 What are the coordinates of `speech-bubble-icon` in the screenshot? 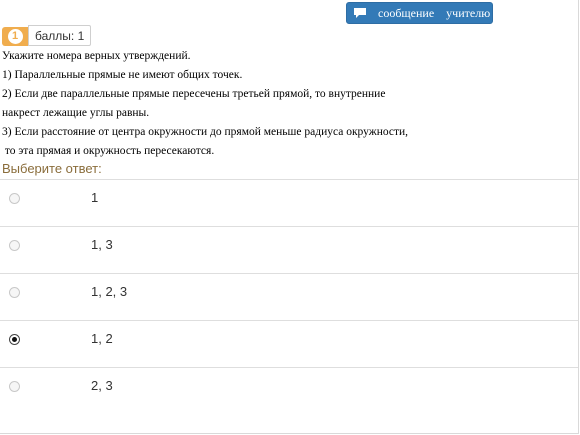 It's located at (360, 13).